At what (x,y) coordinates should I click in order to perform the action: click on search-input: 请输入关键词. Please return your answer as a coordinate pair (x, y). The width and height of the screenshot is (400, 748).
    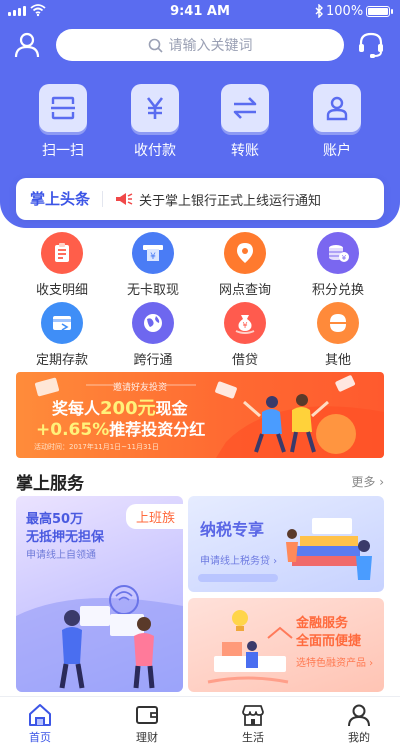
    Looking at the image, I should click on (200, 45).